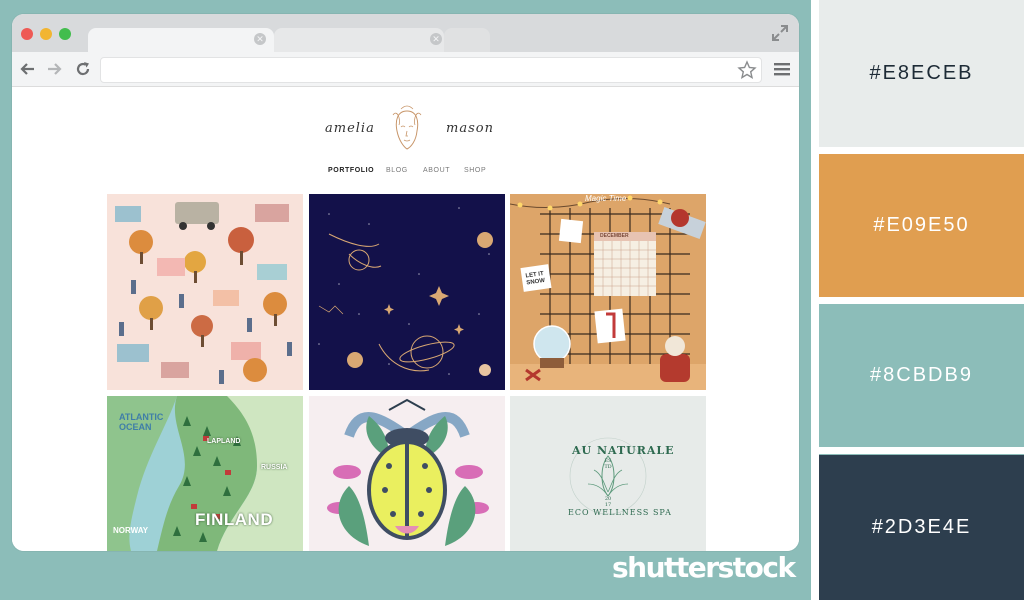  Describe the element at coordinates (46, 34) in the screenshot. I see `minimize-window-button` at that location.